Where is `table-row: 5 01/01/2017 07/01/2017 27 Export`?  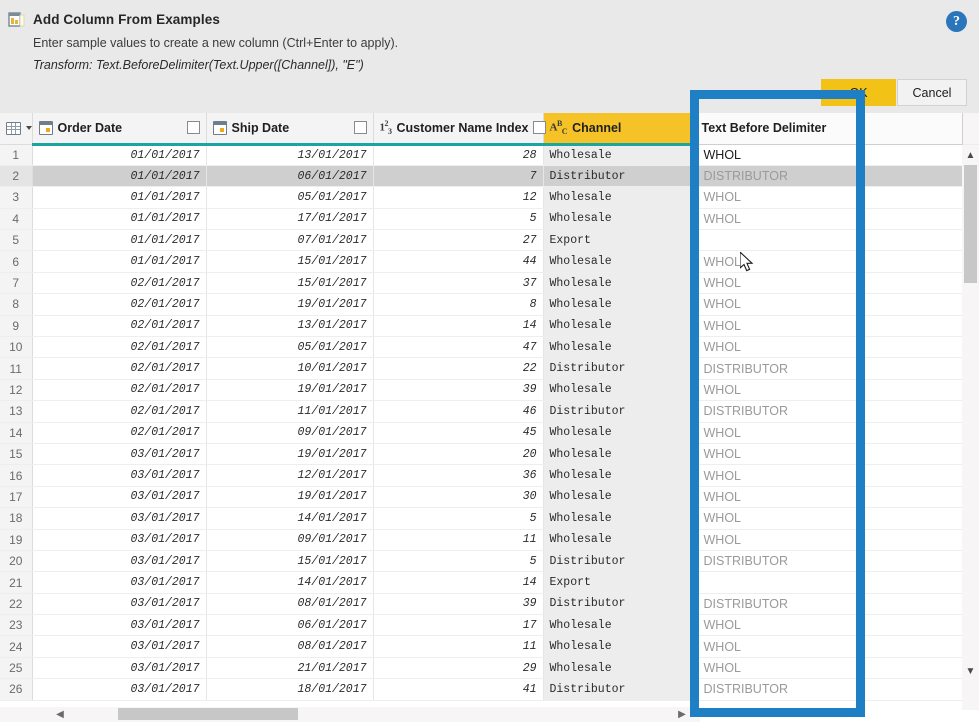 table-row: 5 01/01/2017 07/01/2017 27 Export is located at coordinates (489, 240).